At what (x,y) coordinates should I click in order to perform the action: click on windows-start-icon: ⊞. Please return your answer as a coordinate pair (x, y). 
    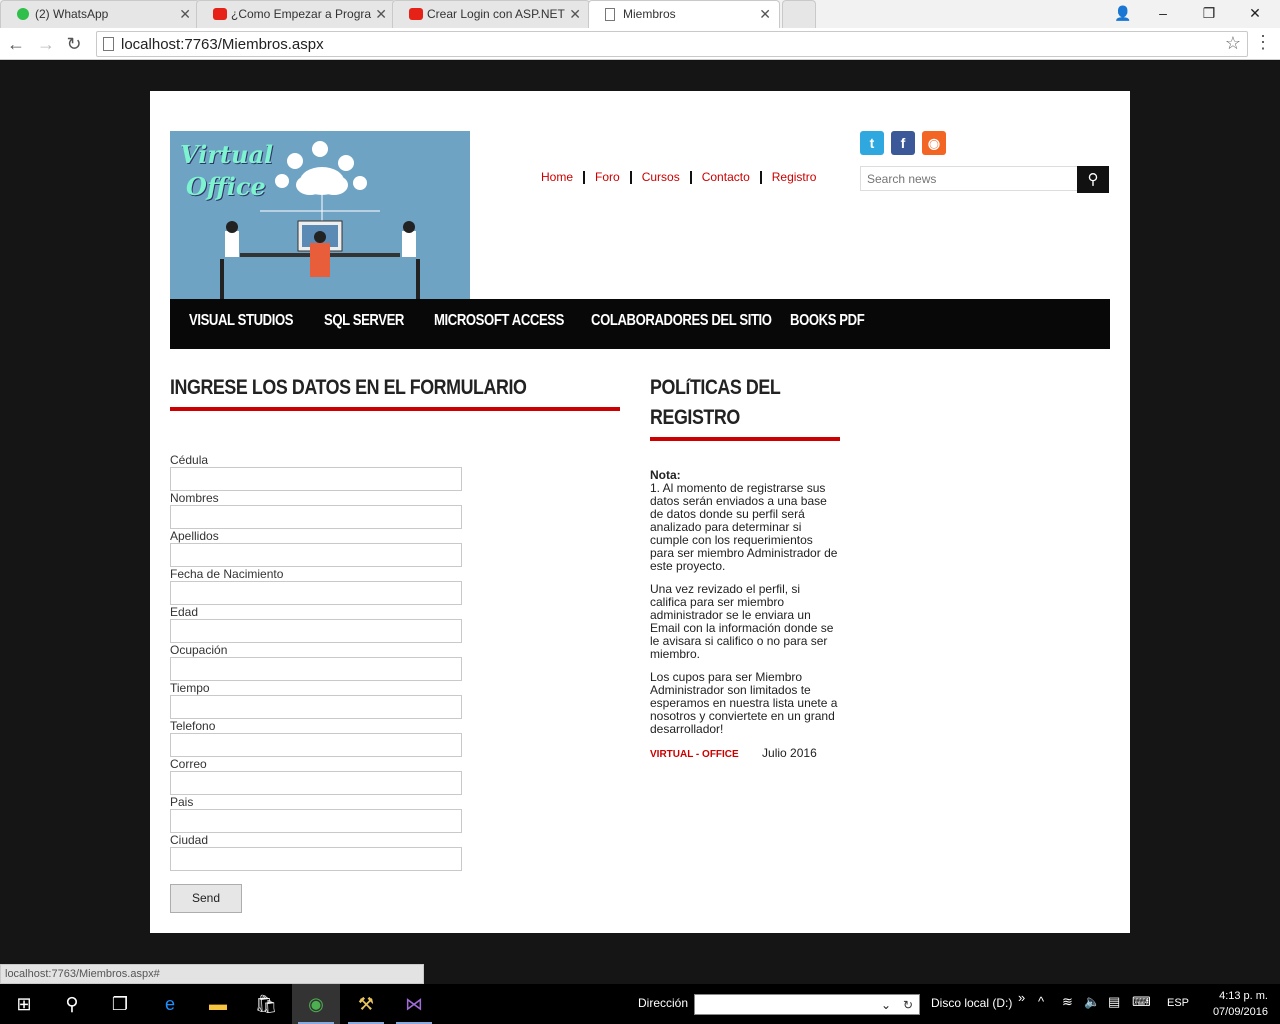
    Looking at the image, I should click on (24, 1004).